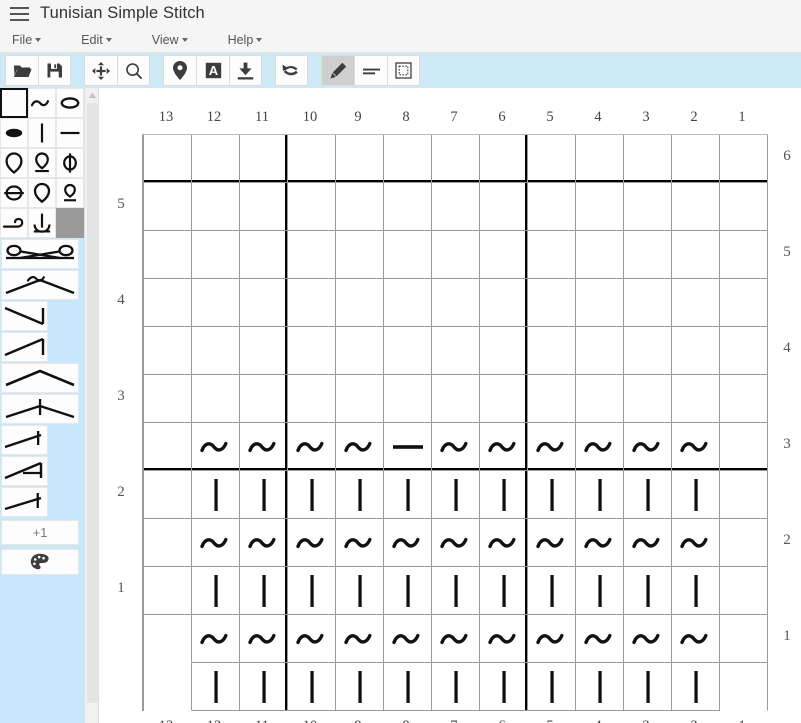  What do you see at coordinates (24, 316) in the screenshot?
I see `stitch-diagonal-right` at bounding box center [24, 316].